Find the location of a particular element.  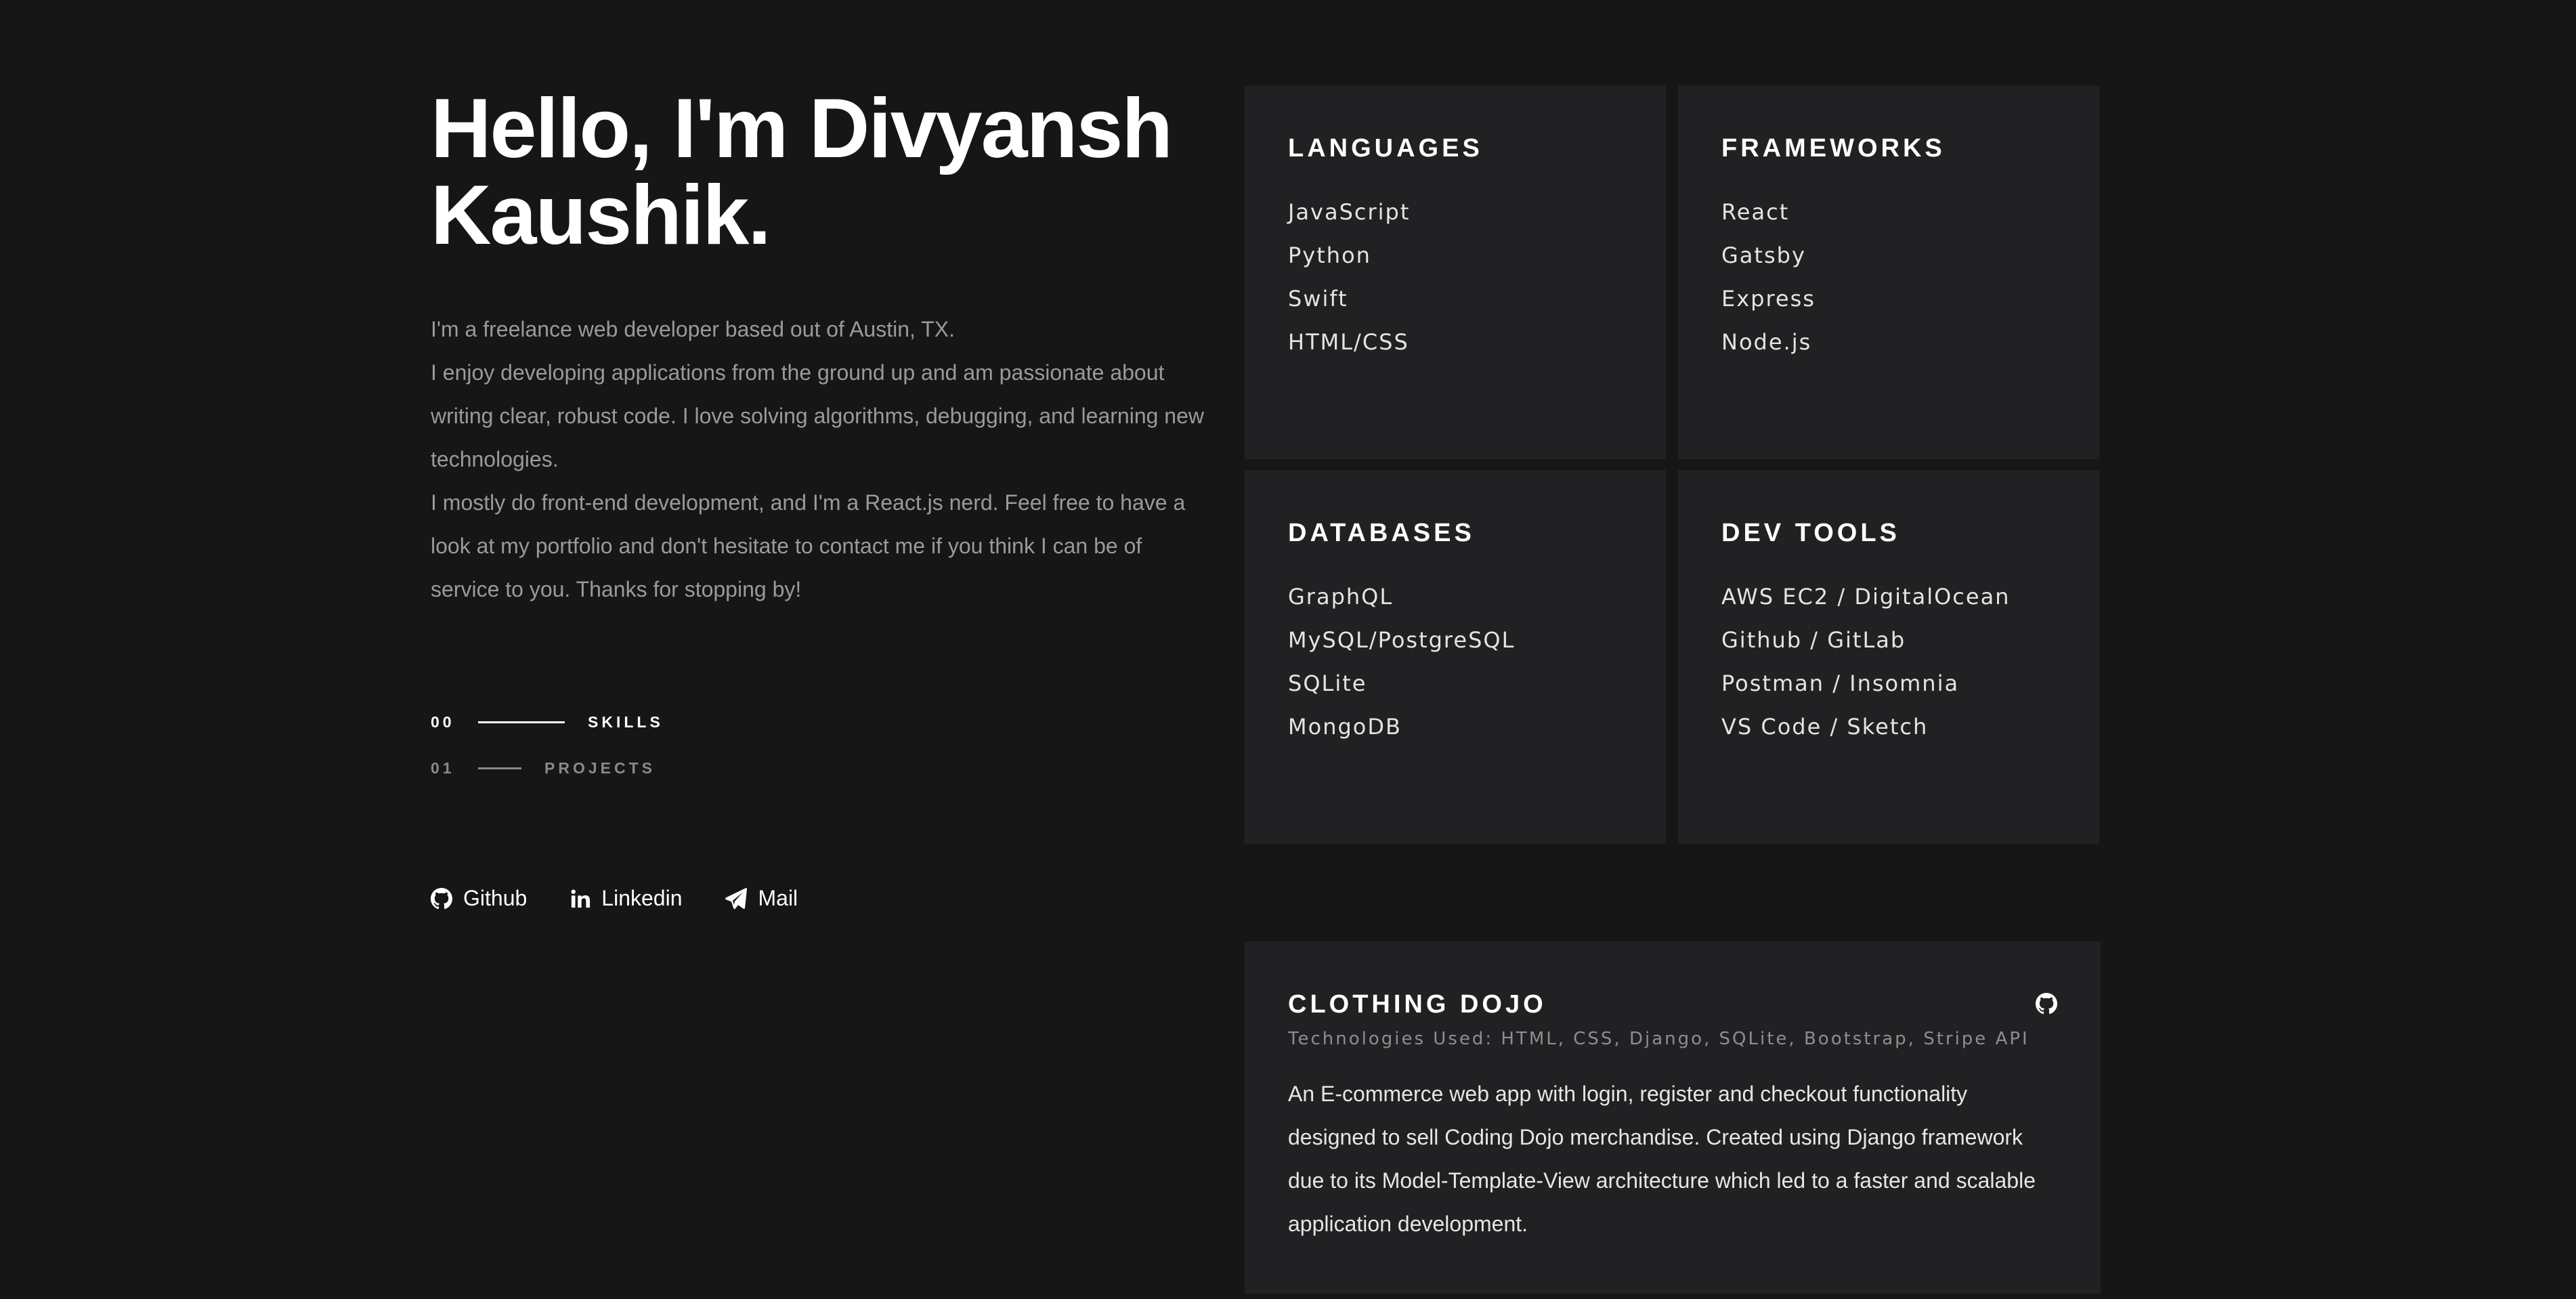

nav-item-projects: 01 PROJECTS is located at coordinates (820, 768).